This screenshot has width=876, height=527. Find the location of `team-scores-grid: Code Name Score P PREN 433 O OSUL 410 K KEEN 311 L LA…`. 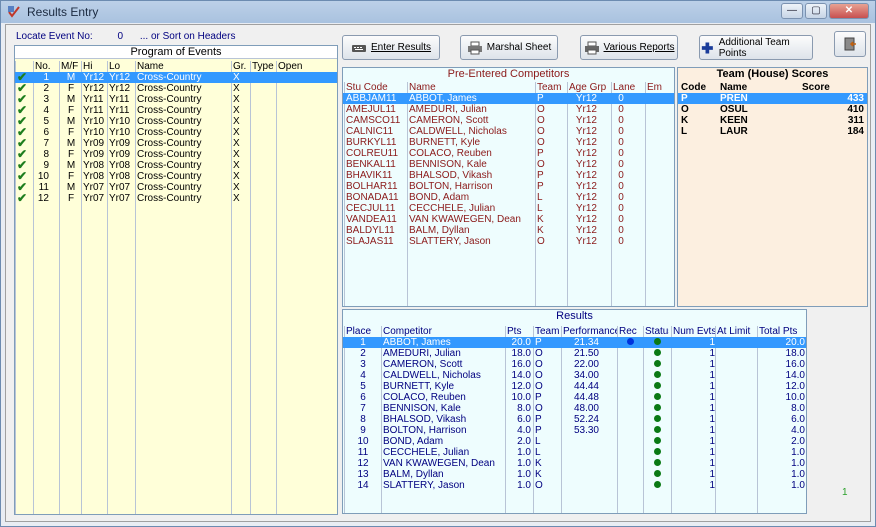

team-scores-grid: Code Name Score P PREN 433 O OSUL 410 K KEEN 311 L LA… is located at coordinates (772, 193).